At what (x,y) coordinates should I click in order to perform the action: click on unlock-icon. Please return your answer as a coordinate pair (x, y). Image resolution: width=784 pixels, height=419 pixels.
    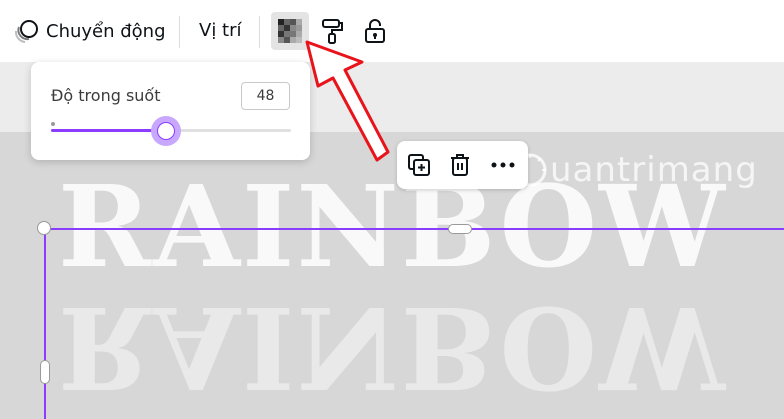
    Looking at the image, I should click on (375, 31).